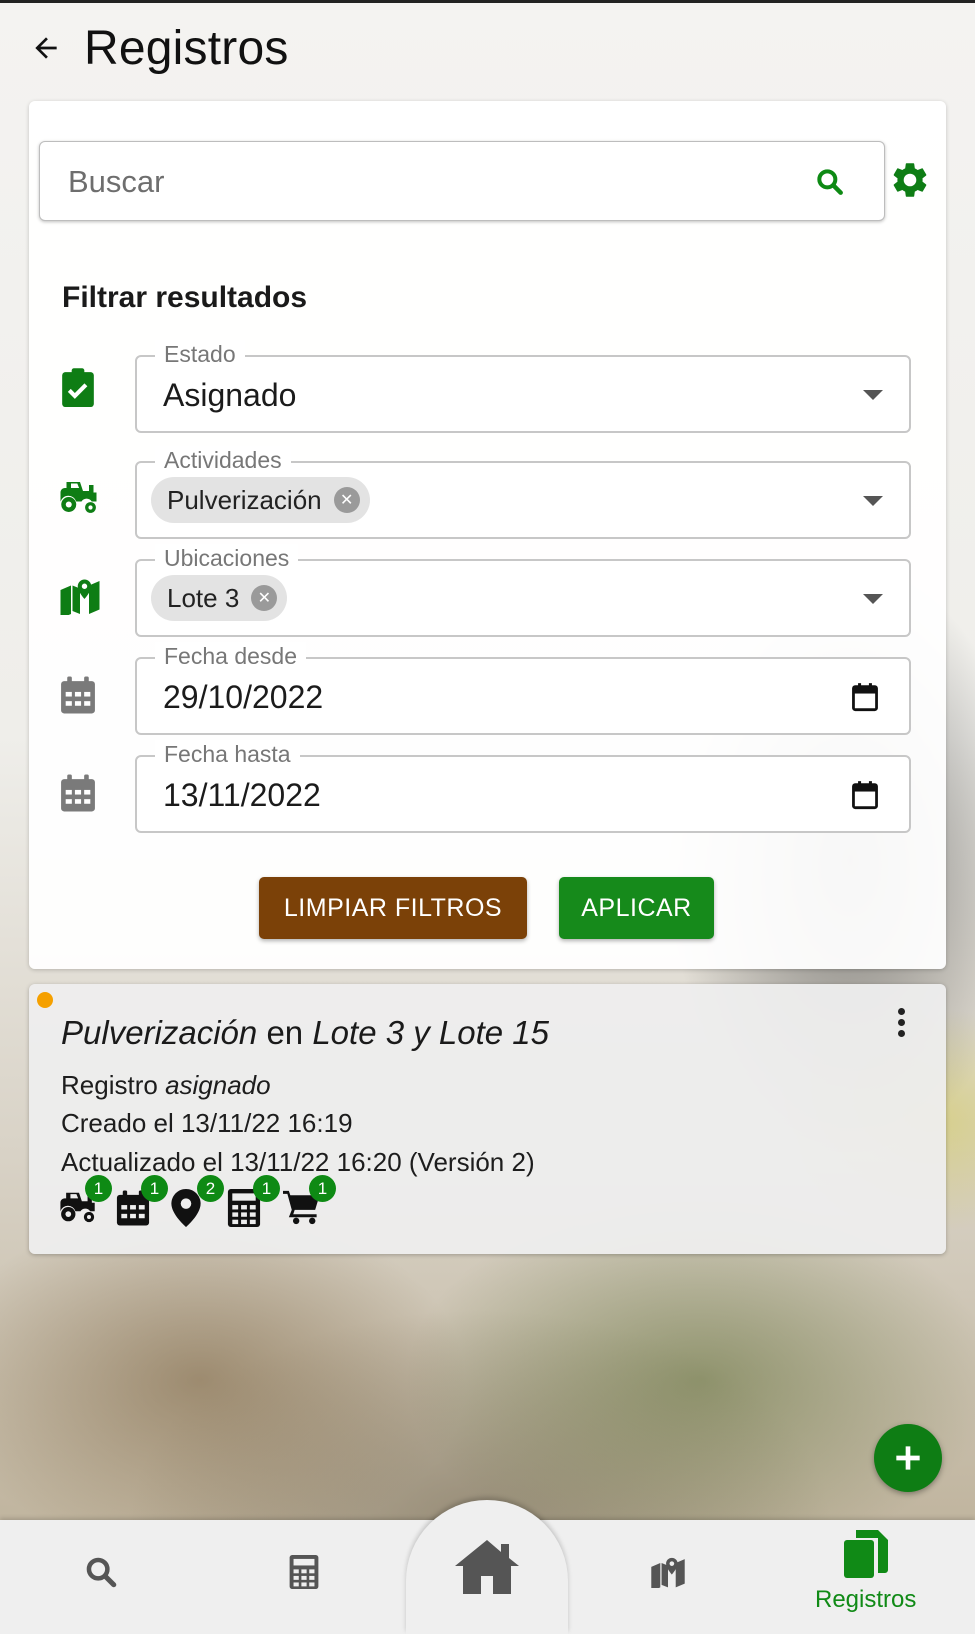  What do you see at coordinates (230, 395) in the screenshot?
I see `estado-value: Asignado` at bounding box center [230, 395].